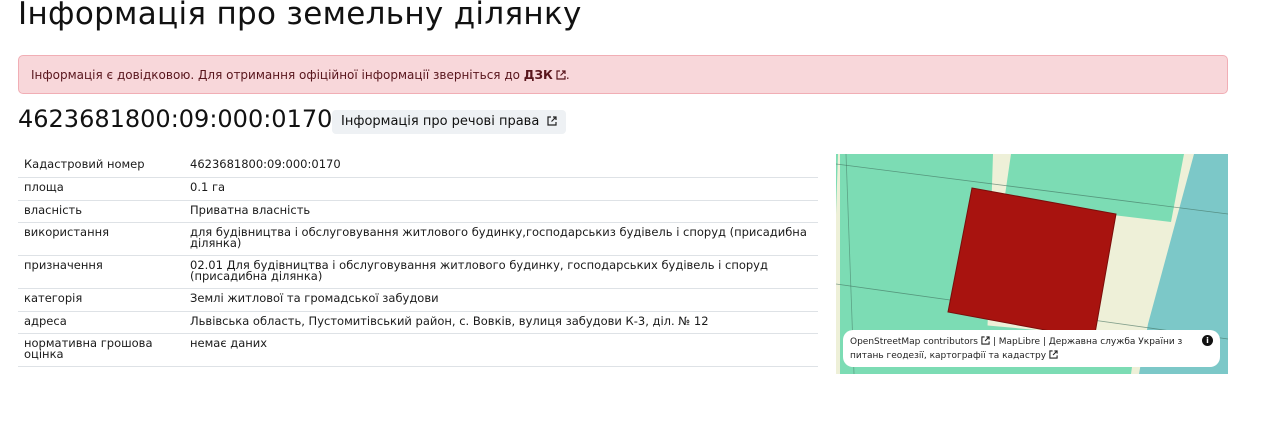 This screenshot has height=444, width=1280. What do you see at coordinates (418, 211) in the screenshot?
I see `table-row: власність Приватна власність` at bounding box center [418, 211].